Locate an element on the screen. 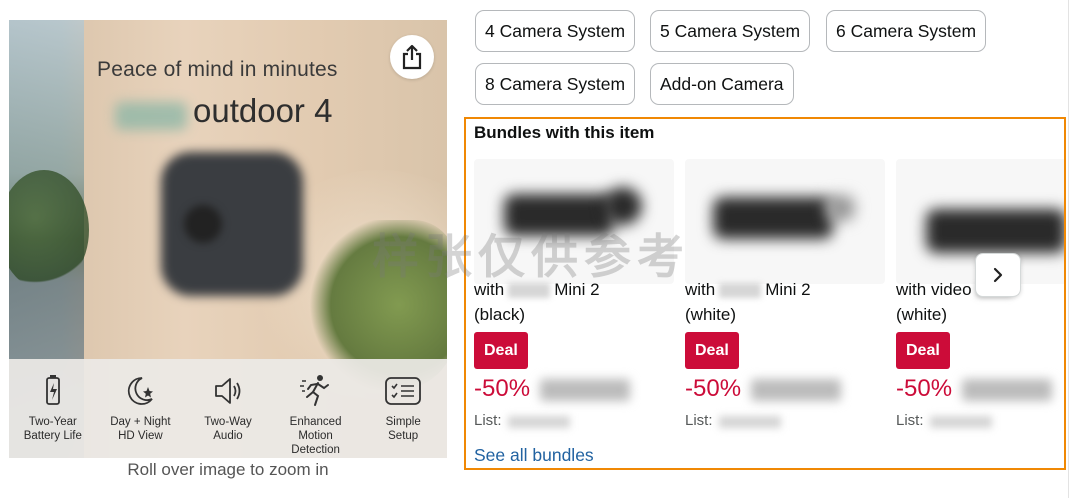 This screenshot has height=498, width=1080. checklist-icon is located at coordinates (403, 391).